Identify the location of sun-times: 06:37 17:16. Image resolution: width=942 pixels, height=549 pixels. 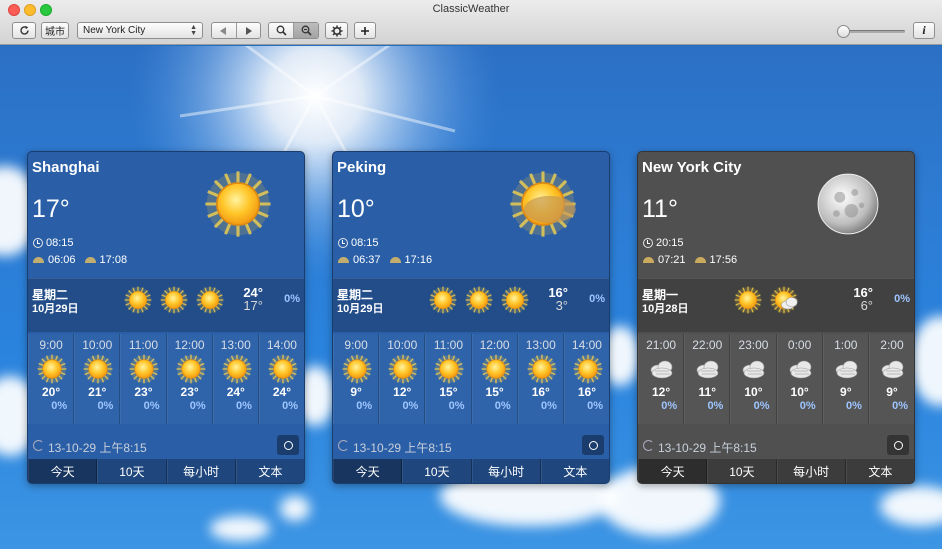
(385, 260).